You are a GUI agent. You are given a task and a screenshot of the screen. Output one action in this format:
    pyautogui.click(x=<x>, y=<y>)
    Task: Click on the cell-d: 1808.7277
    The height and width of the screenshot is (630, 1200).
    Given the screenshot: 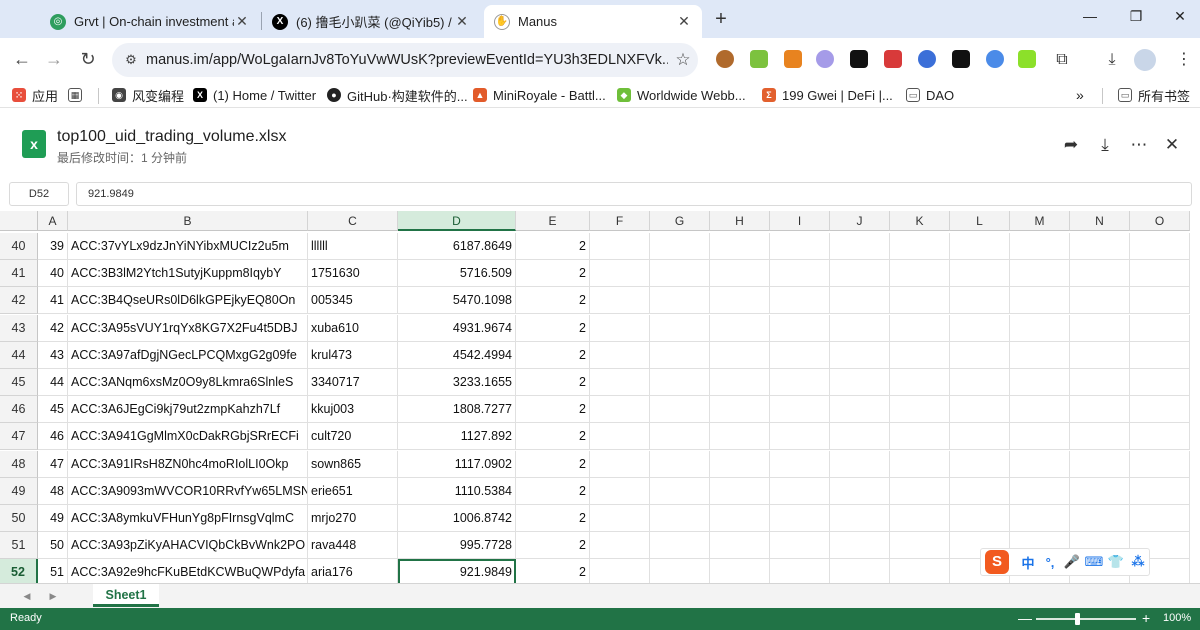 What is the action you would take?
    pyautogui.click(x=457, y=410)
    